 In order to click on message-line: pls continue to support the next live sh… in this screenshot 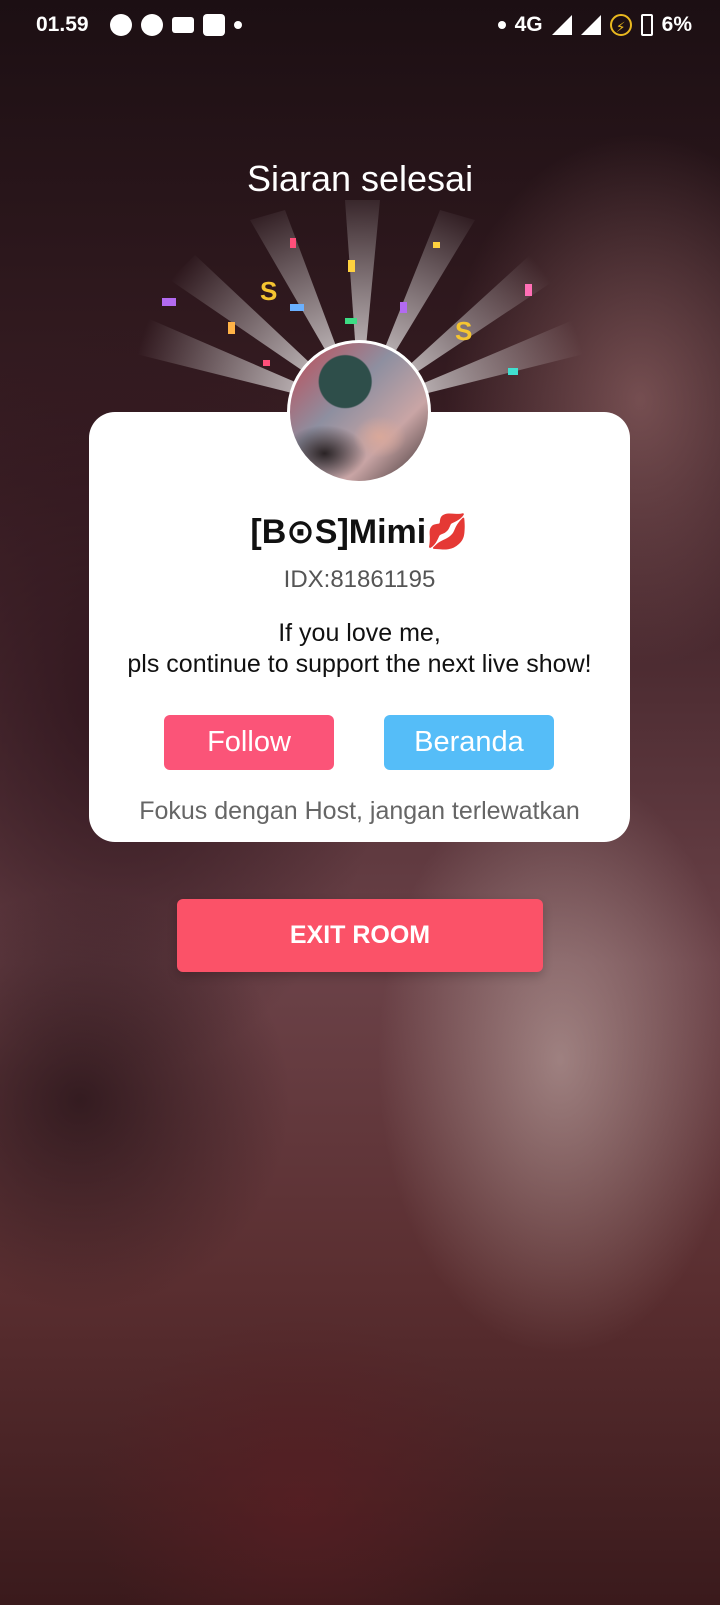, I will do `click(359, 664)`.